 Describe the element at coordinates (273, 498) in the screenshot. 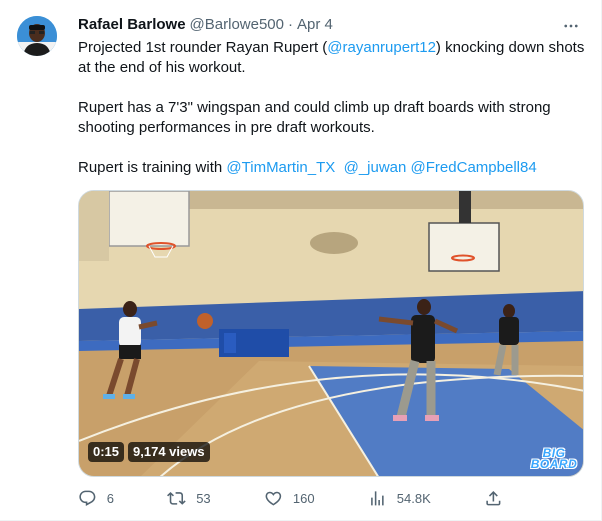

I see `heart-icon` at that location.